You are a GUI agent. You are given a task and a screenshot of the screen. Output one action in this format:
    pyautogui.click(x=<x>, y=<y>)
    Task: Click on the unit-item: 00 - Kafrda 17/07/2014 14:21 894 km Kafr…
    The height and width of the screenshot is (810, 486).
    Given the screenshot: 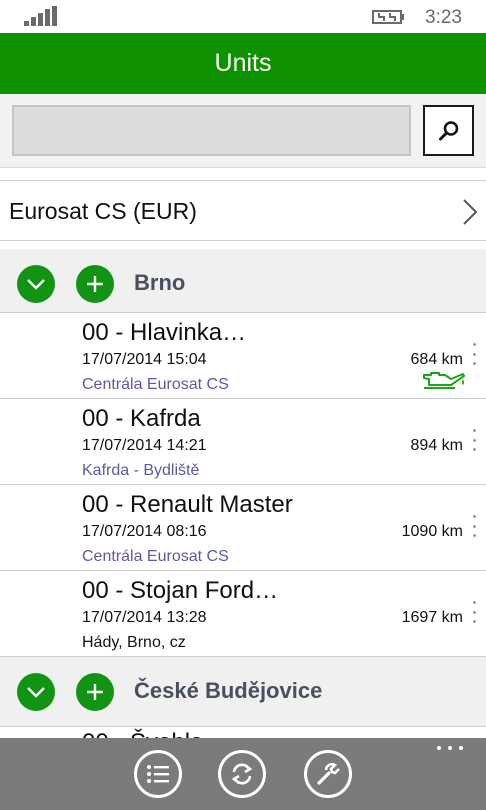 What is the action you would take?
    pyautogui.click(x=243, y=441)
    